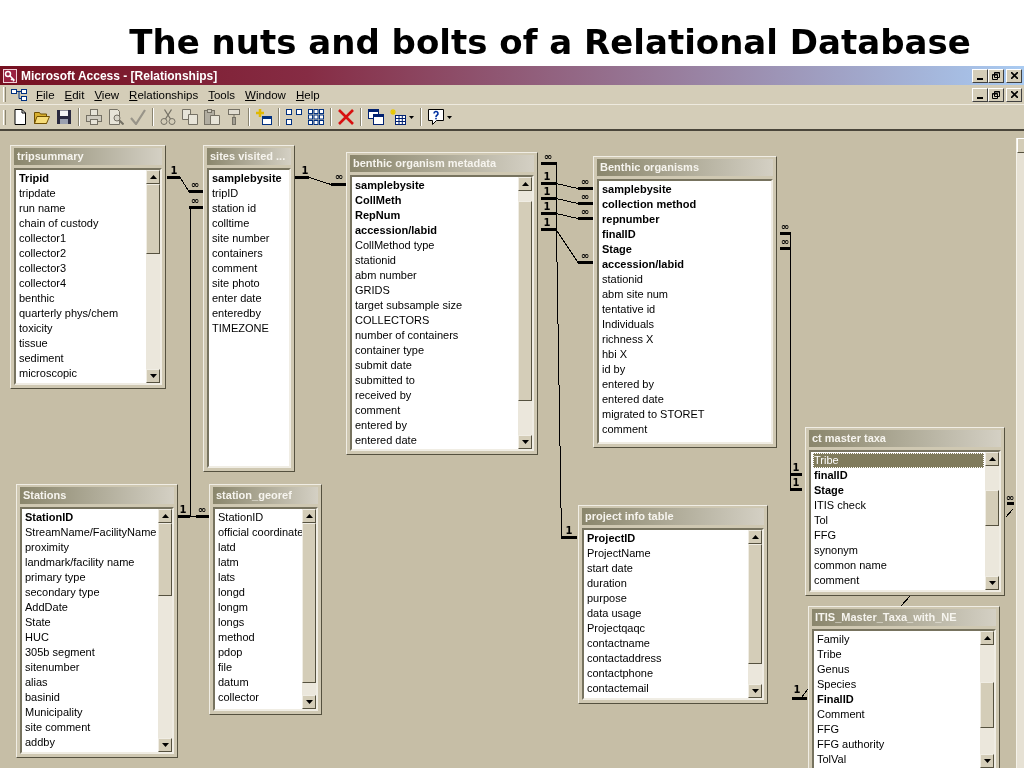 Image resolution: width=1024 pixels, height=768 pixels. Describe the element at coordinates (52, 667) in the screenshot. I see `field-name: sitenumber` at that location.